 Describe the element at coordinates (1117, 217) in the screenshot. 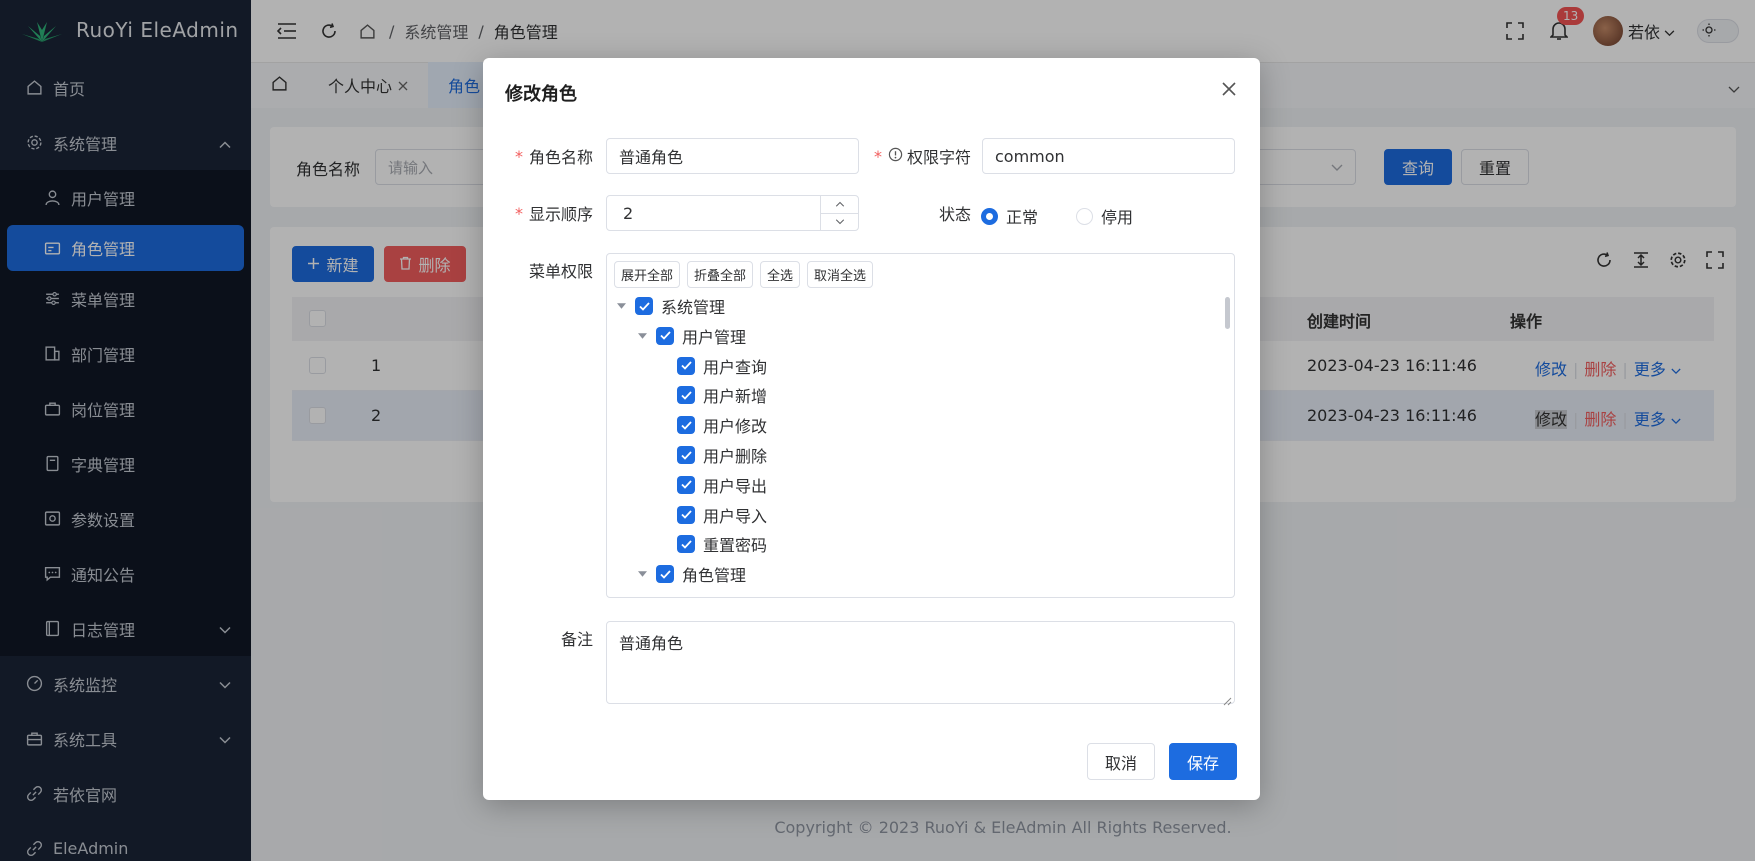

I see `radio-label: 停用` at that location.